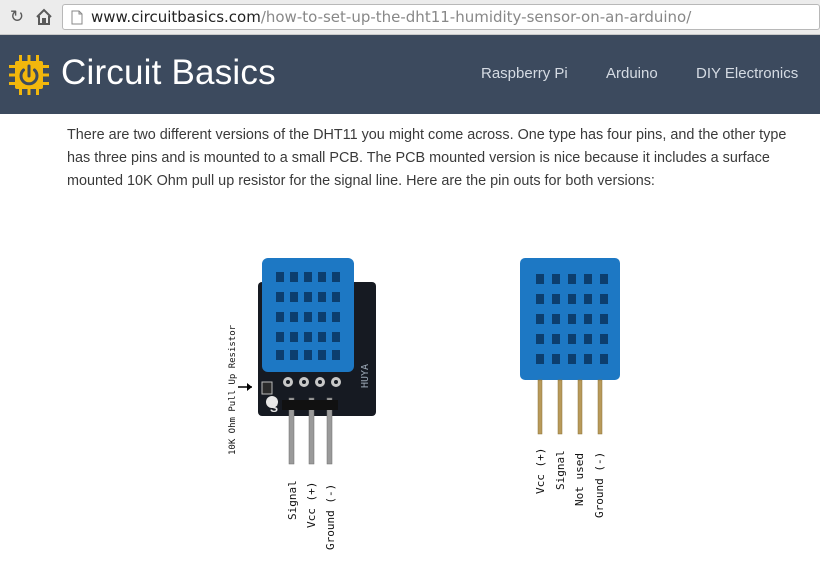 This screenshot has width=820, height=576. I want to click on logo-word-basics: Basics, so click(223, 72).